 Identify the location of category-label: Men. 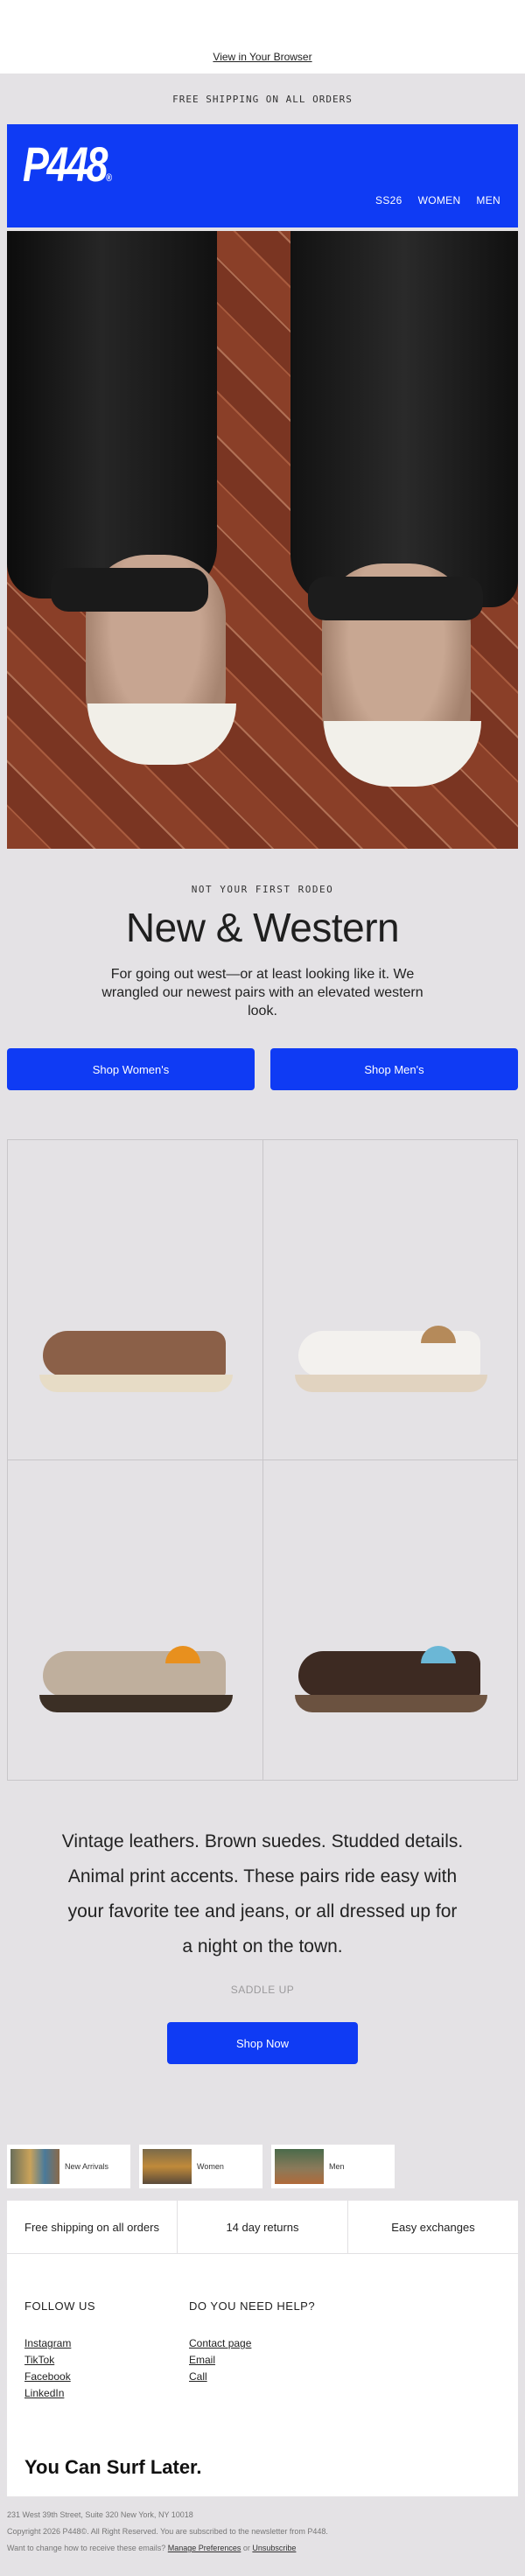
(337, 2166).